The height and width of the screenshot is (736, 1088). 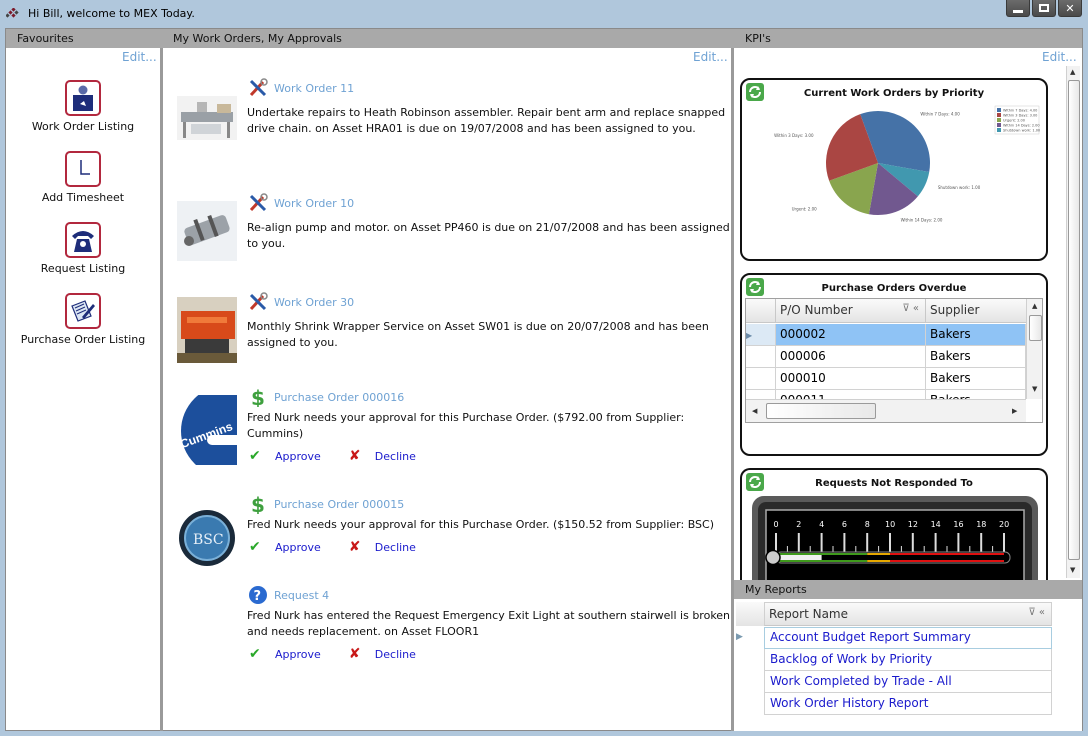 I want to click on gauge-tick-label: 4, so click(x=821, y=524).